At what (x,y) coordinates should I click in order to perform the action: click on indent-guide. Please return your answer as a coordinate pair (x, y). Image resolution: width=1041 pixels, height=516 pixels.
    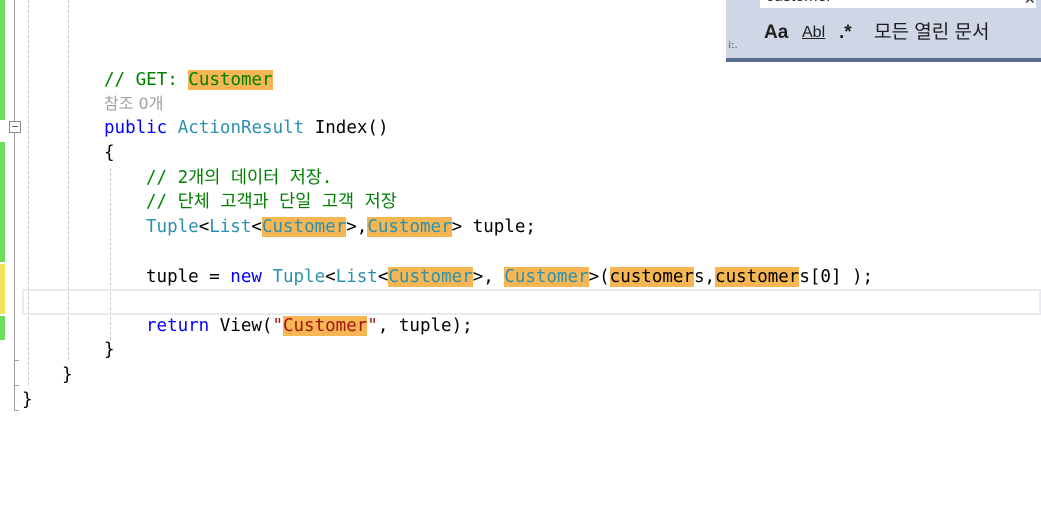
    Looking at the image, I should click on (28, 192).